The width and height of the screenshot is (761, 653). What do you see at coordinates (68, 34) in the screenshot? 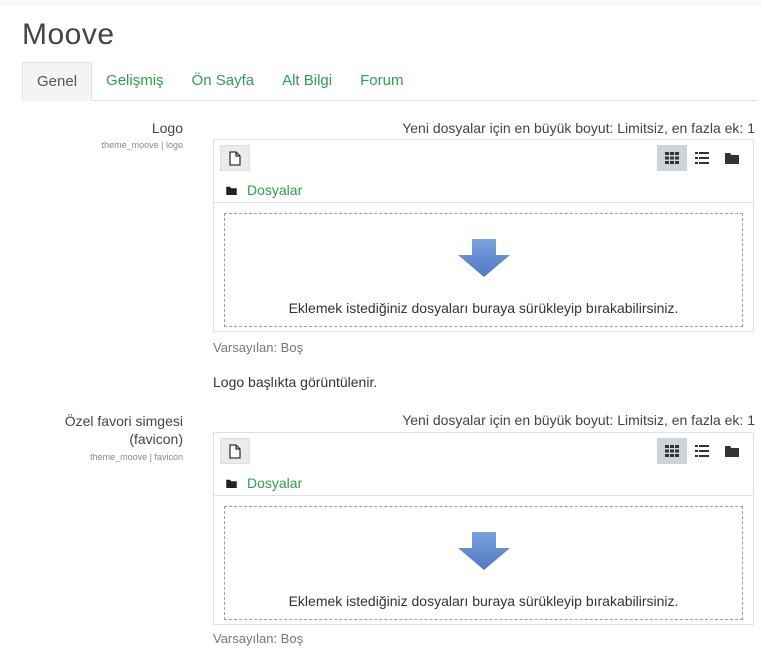
I see `page-title: Moove` at bounding box center [68, 34].